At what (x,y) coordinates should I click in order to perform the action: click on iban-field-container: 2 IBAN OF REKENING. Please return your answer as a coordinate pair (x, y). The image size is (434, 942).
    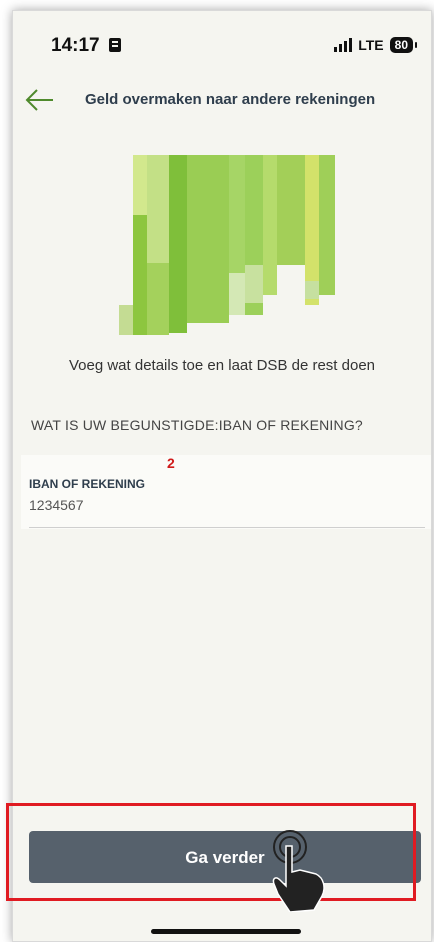
    Looking at the image, I should click on (226, 492).